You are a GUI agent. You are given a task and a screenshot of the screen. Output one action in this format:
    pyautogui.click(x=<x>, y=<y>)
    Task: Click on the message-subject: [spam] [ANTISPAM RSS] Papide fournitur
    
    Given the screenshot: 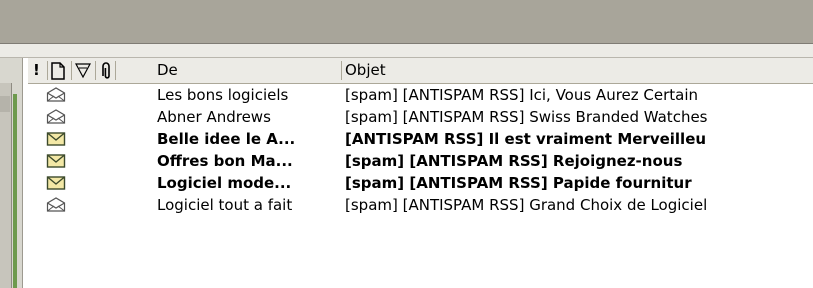 What is the action you would take?
    pyautogui.click(x=518, y=183)
    